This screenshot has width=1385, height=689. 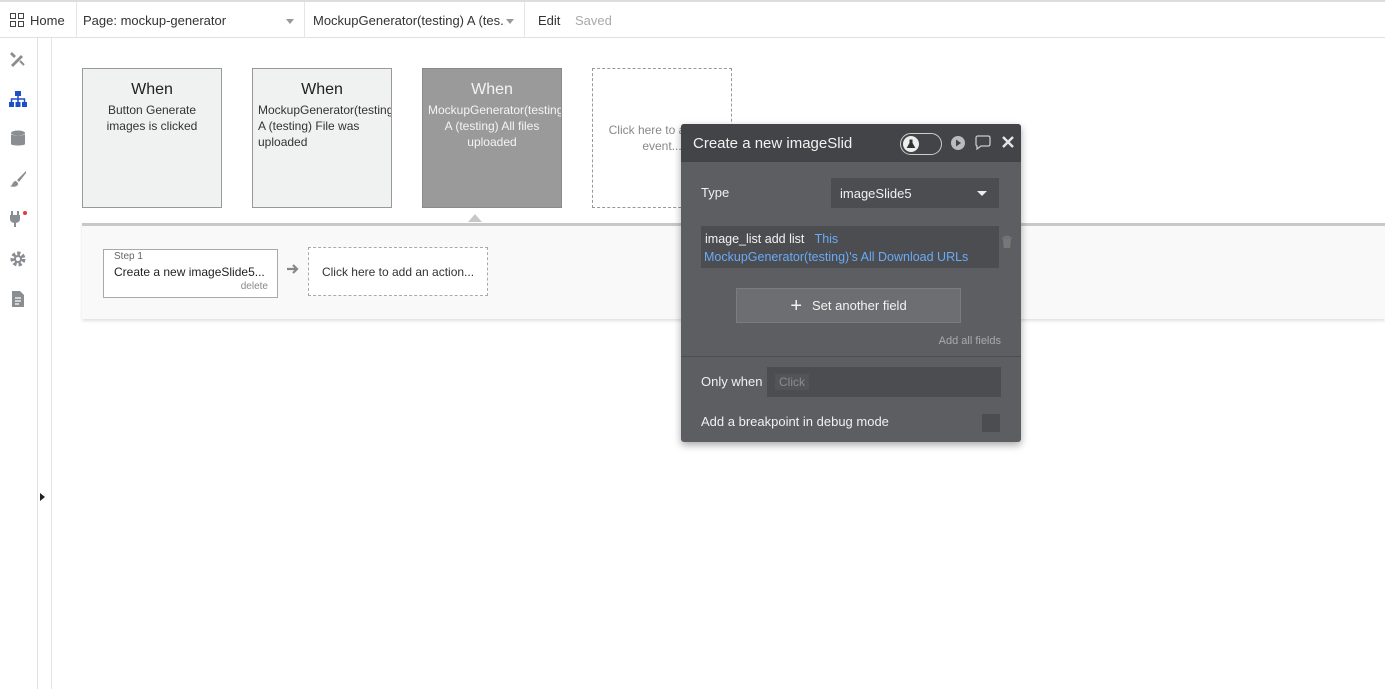 I want to click on page-select: Page: mockup-generator, so click(x=190, y=20).